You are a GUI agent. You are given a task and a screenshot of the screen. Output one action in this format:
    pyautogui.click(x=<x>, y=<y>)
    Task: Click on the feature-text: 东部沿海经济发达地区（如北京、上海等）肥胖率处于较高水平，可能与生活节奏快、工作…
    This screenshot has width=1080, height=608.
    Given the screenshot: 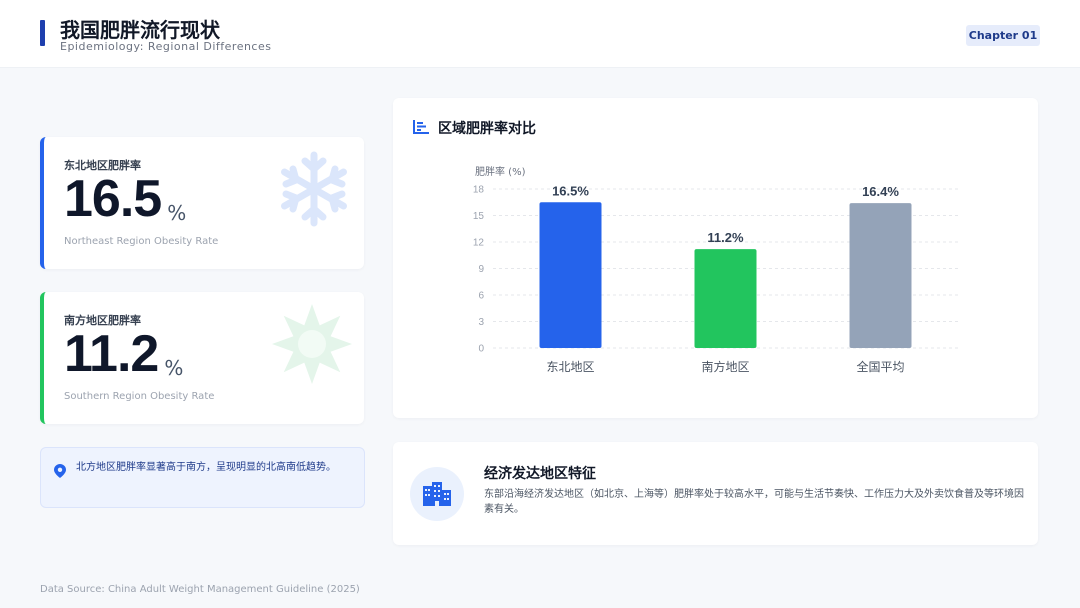 What is the action you would take?
    pyautogui.click(x=754, y=502)
    